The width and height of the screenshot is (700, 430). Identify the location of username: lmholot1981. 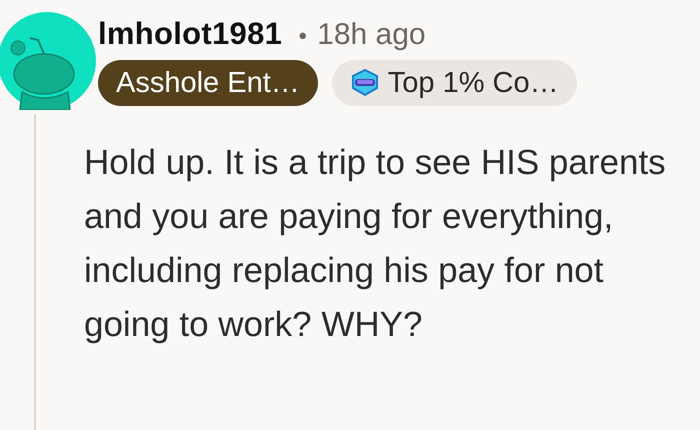
(190, 34).